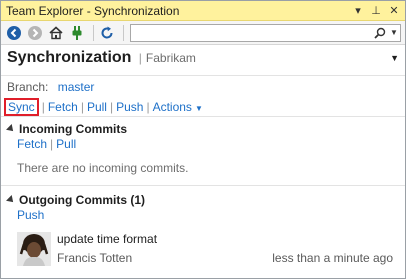  What do you see at coordinates (107, 33) in the screenshot?
I see `refresh-icon` at bounding box center [107, 33].